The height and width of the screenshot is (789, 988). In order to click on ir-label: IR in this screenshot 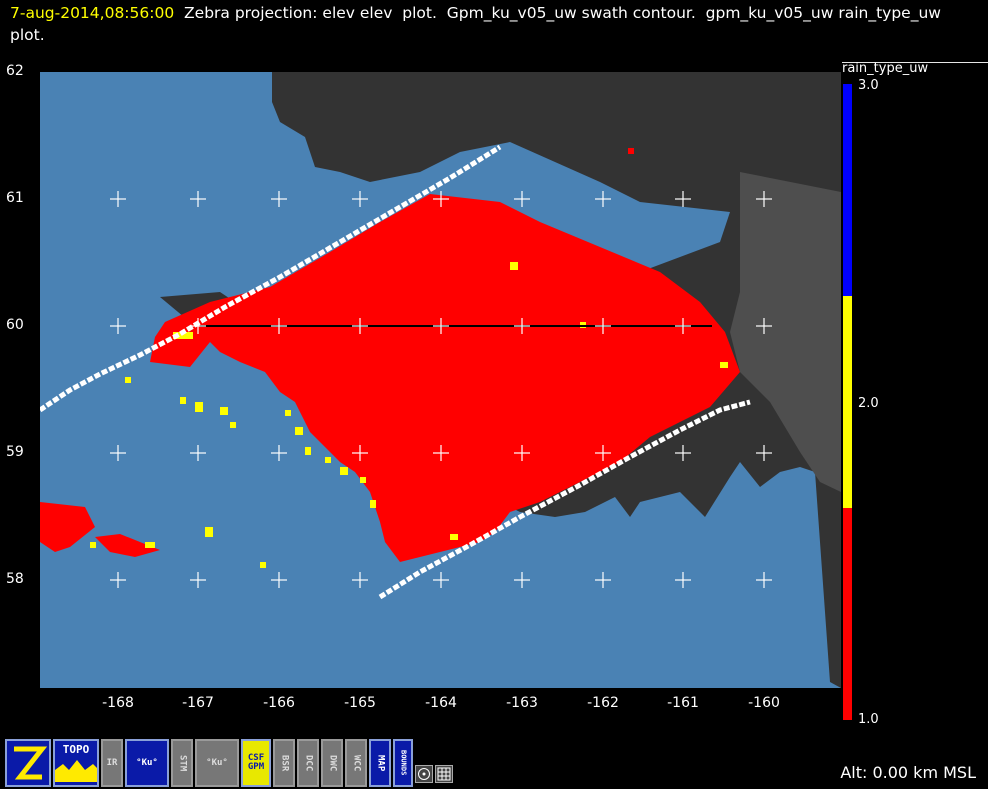, I will do `click(112, 762)`.